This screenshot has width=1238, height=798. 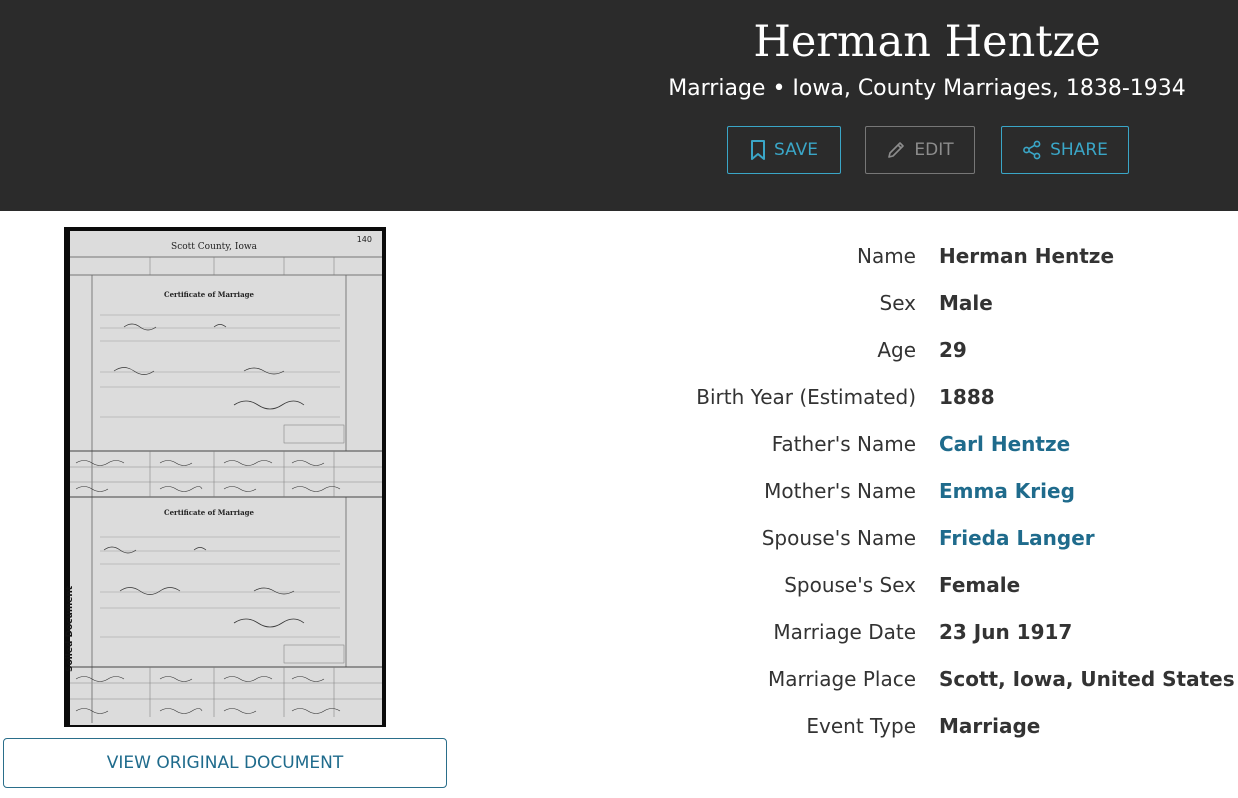 I want to click on view-original-document-button: VIEW ORIGINAL DOCUMENT, so click(x=225, y=763).